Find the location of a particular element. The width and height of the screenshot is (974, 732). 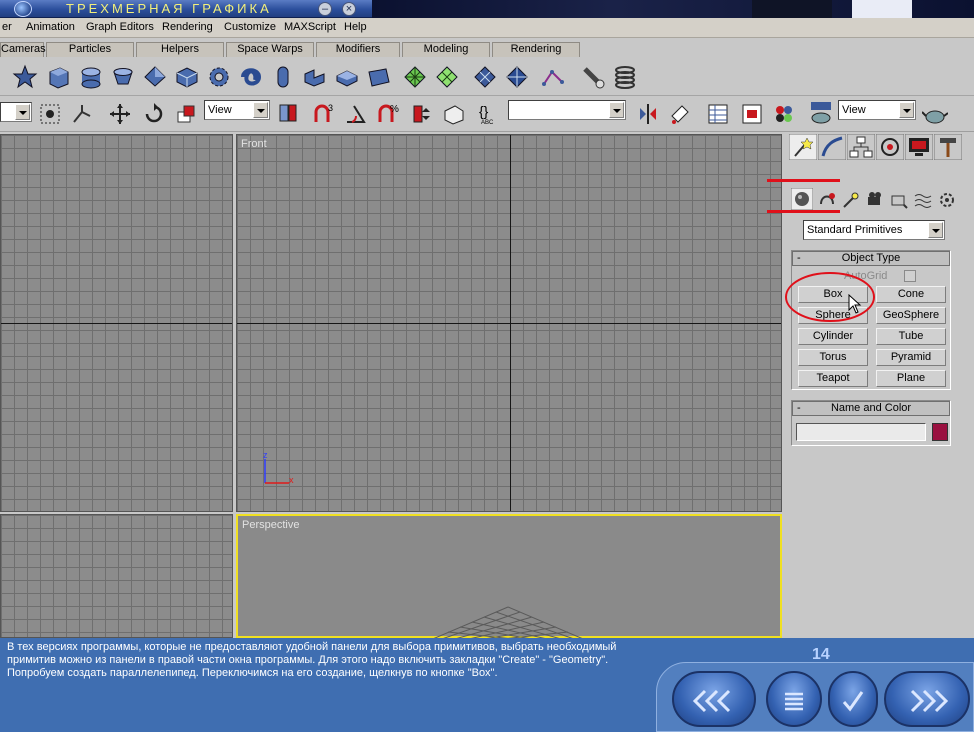

tab-modeling: Modeling is located at coordinates (446, 49).